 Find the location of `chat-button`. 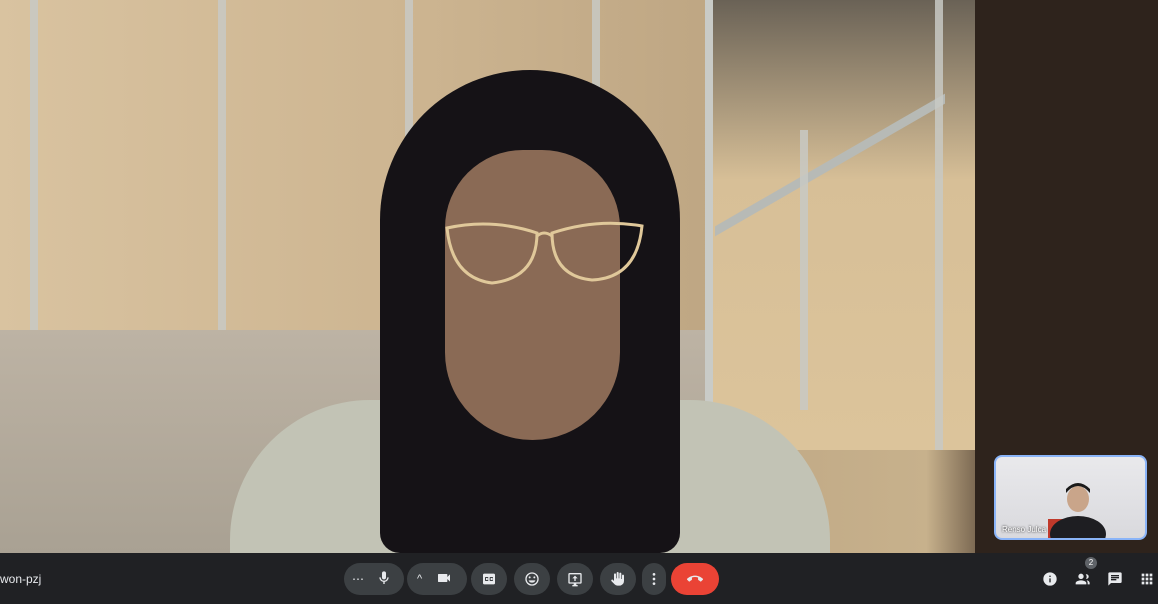

chat-button is located at coordinates (1115, 579).